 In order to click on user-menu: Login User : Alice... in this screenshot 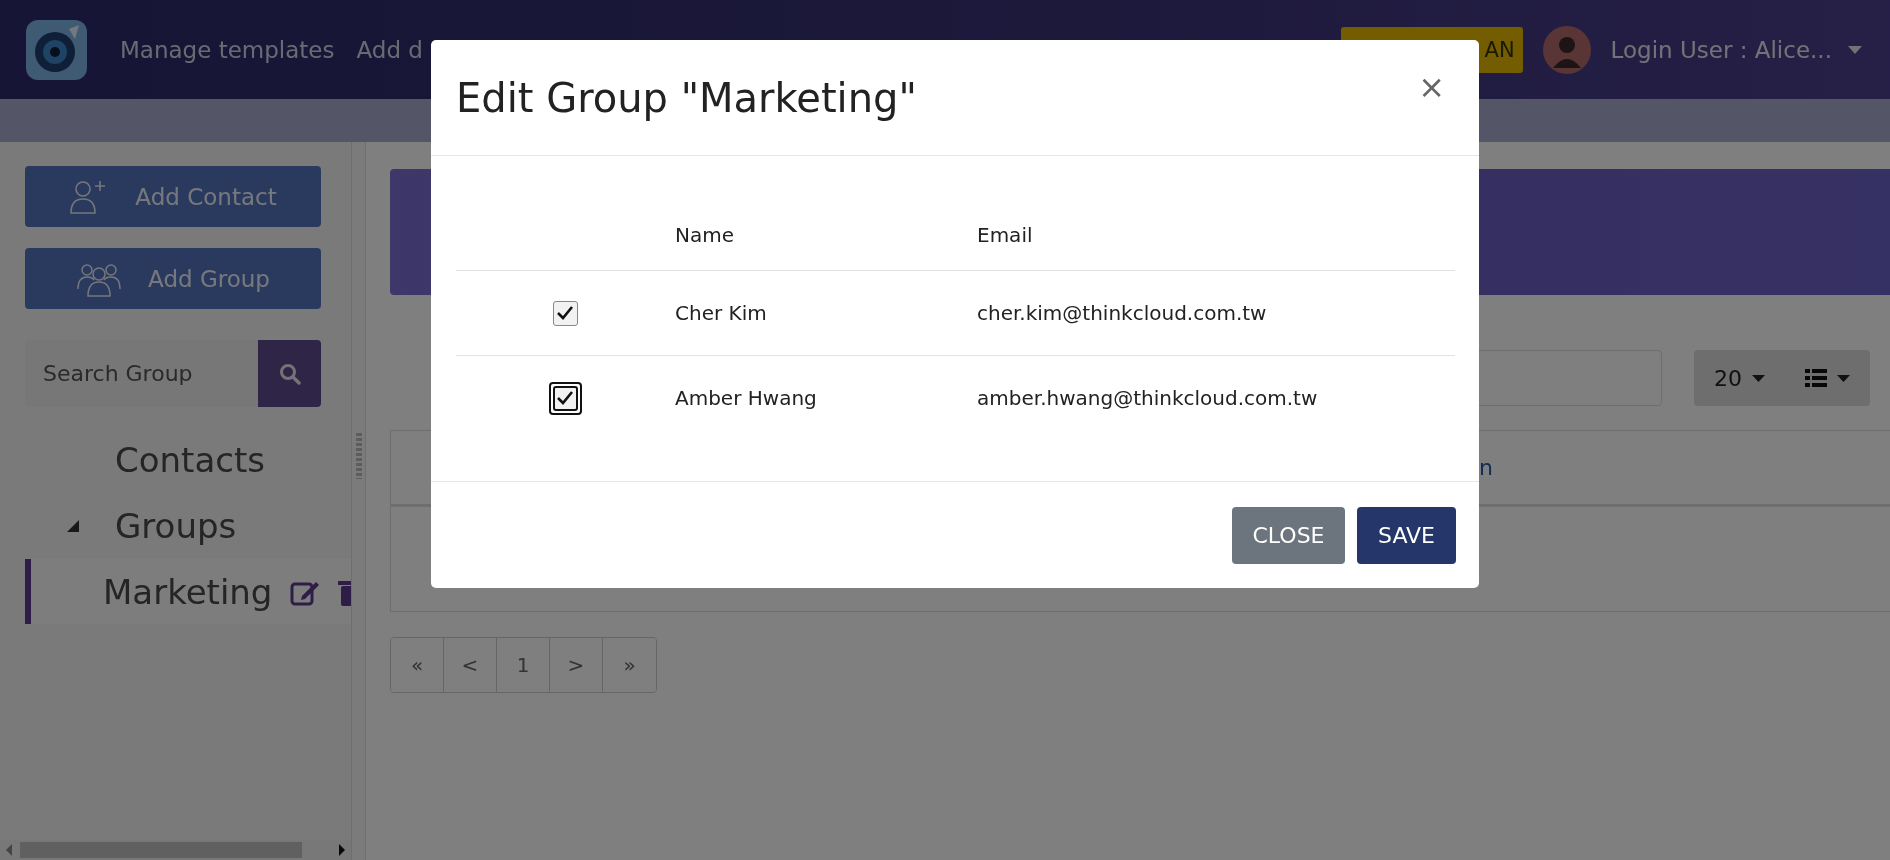, I will do `click(1736, 49)`.